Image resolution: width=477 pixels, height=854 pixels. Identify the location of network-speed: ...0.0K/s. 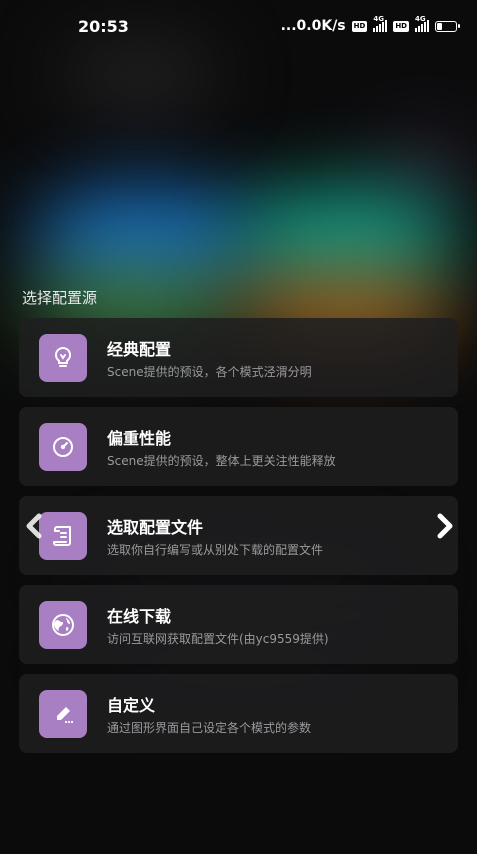
(313, 26).